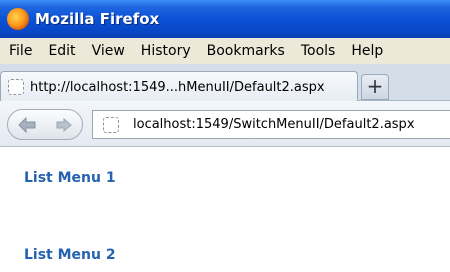 Image resolution: width=450 pixels, height=272 pixels. I want to click on window-titlebar: Mozilla Firefox, so click(225, 19).